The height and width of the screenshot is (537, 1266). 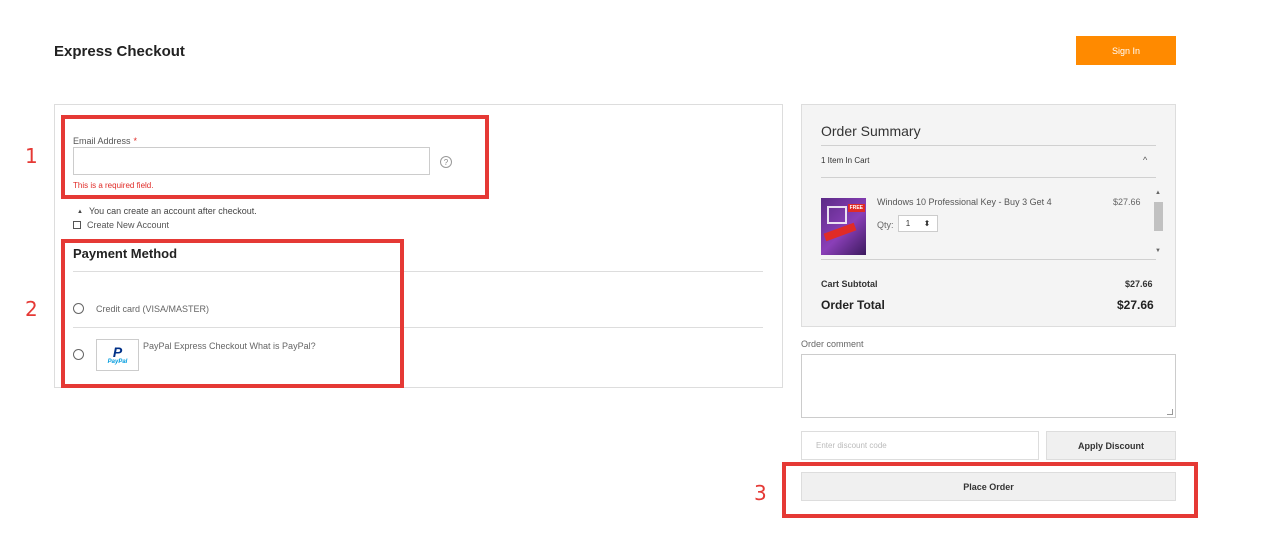 What do you see at coordinates (31, 309) in the screenshot?
I see `annotation-number-2: 2` at bounding box center [31, 309].